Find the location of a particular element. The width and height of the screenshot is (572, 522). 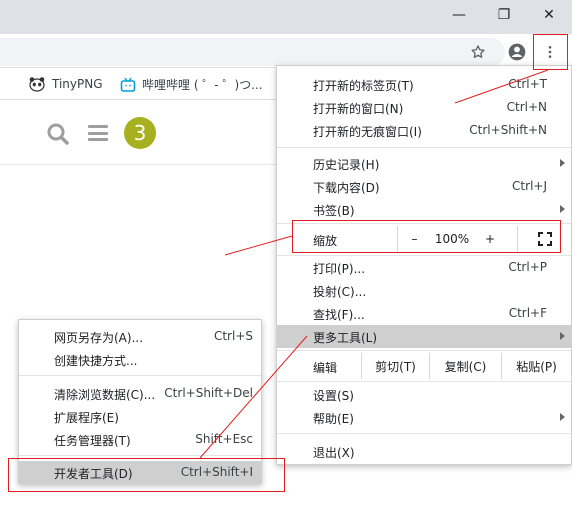

menu-item-print: 打印(P)... Ctrl+P is located at coordinates (424, 267).